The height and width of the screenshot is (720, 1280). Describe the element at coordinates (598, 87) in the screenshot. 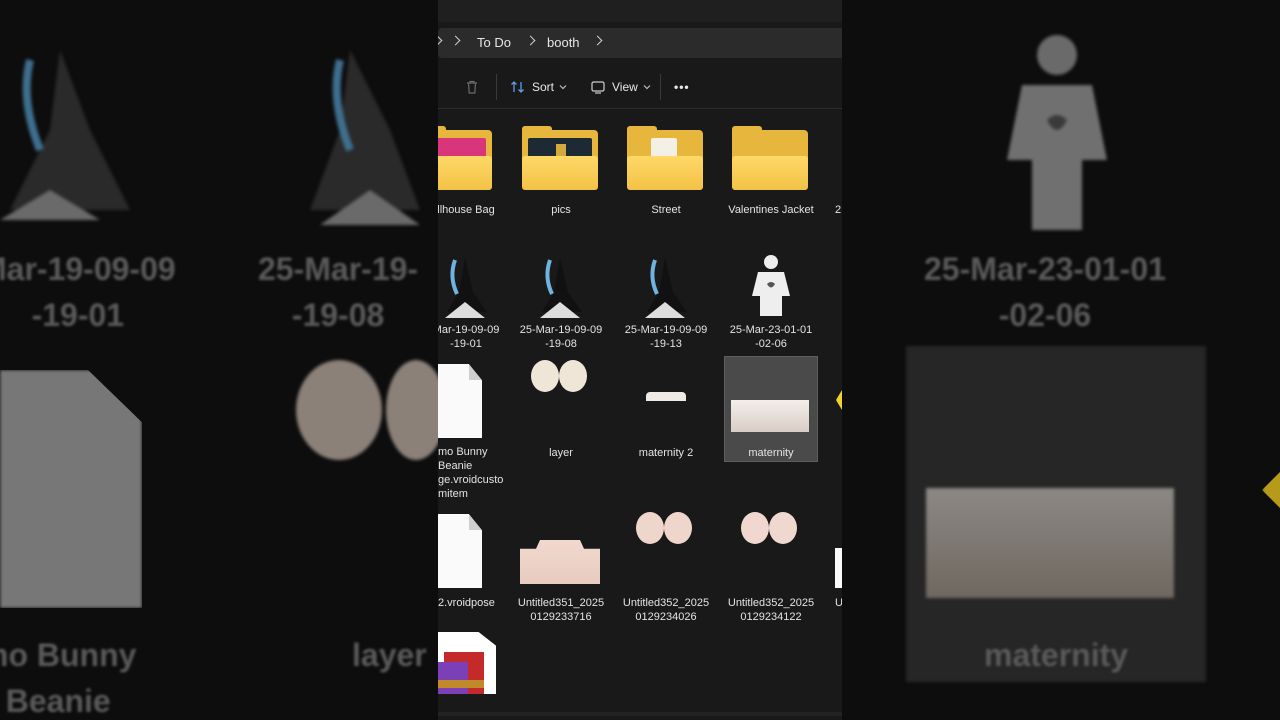

I see `view-icon` at that location.